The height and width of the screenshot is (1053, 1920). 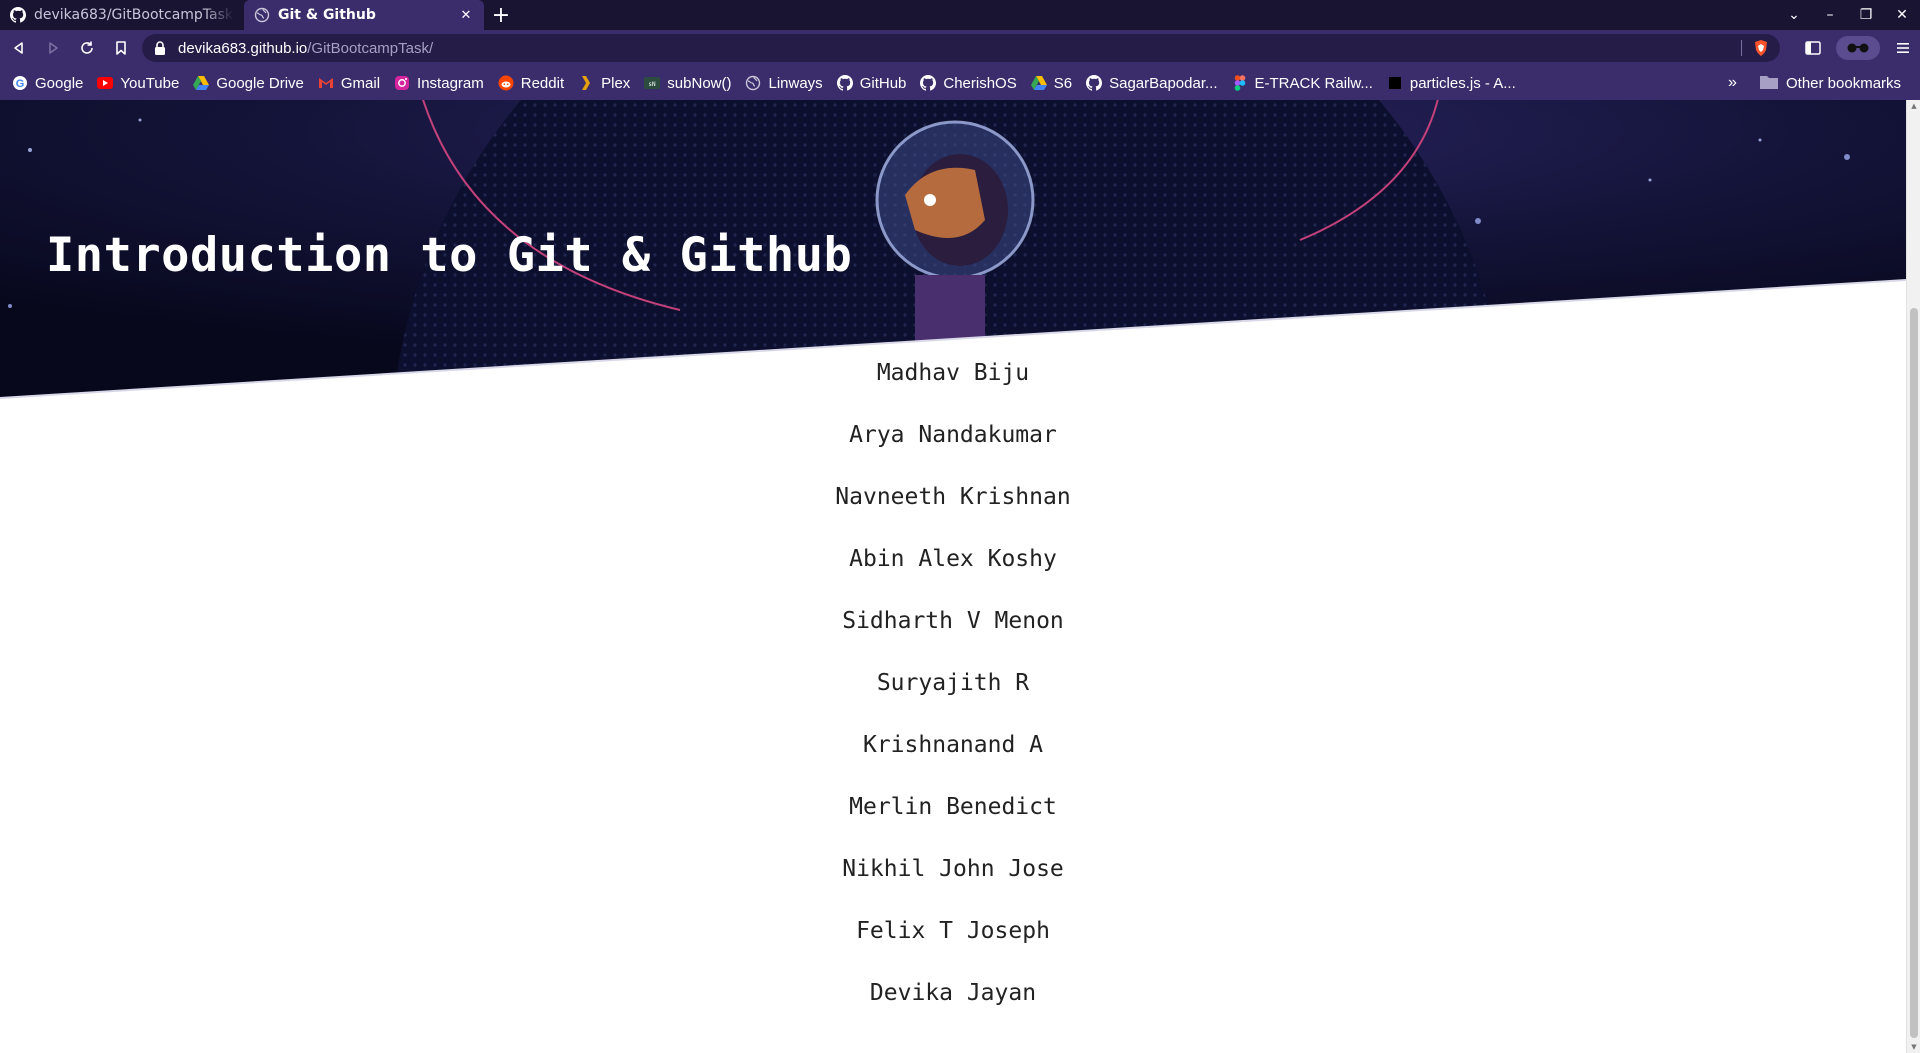 I want to click on list-item: Krishnanand A, so click(x=952, y=745).